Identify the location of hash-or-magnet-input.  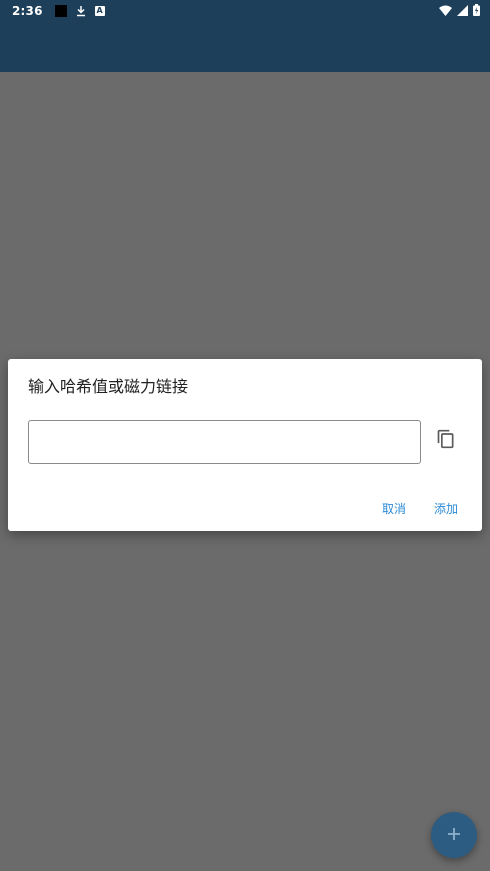
(224, 442).